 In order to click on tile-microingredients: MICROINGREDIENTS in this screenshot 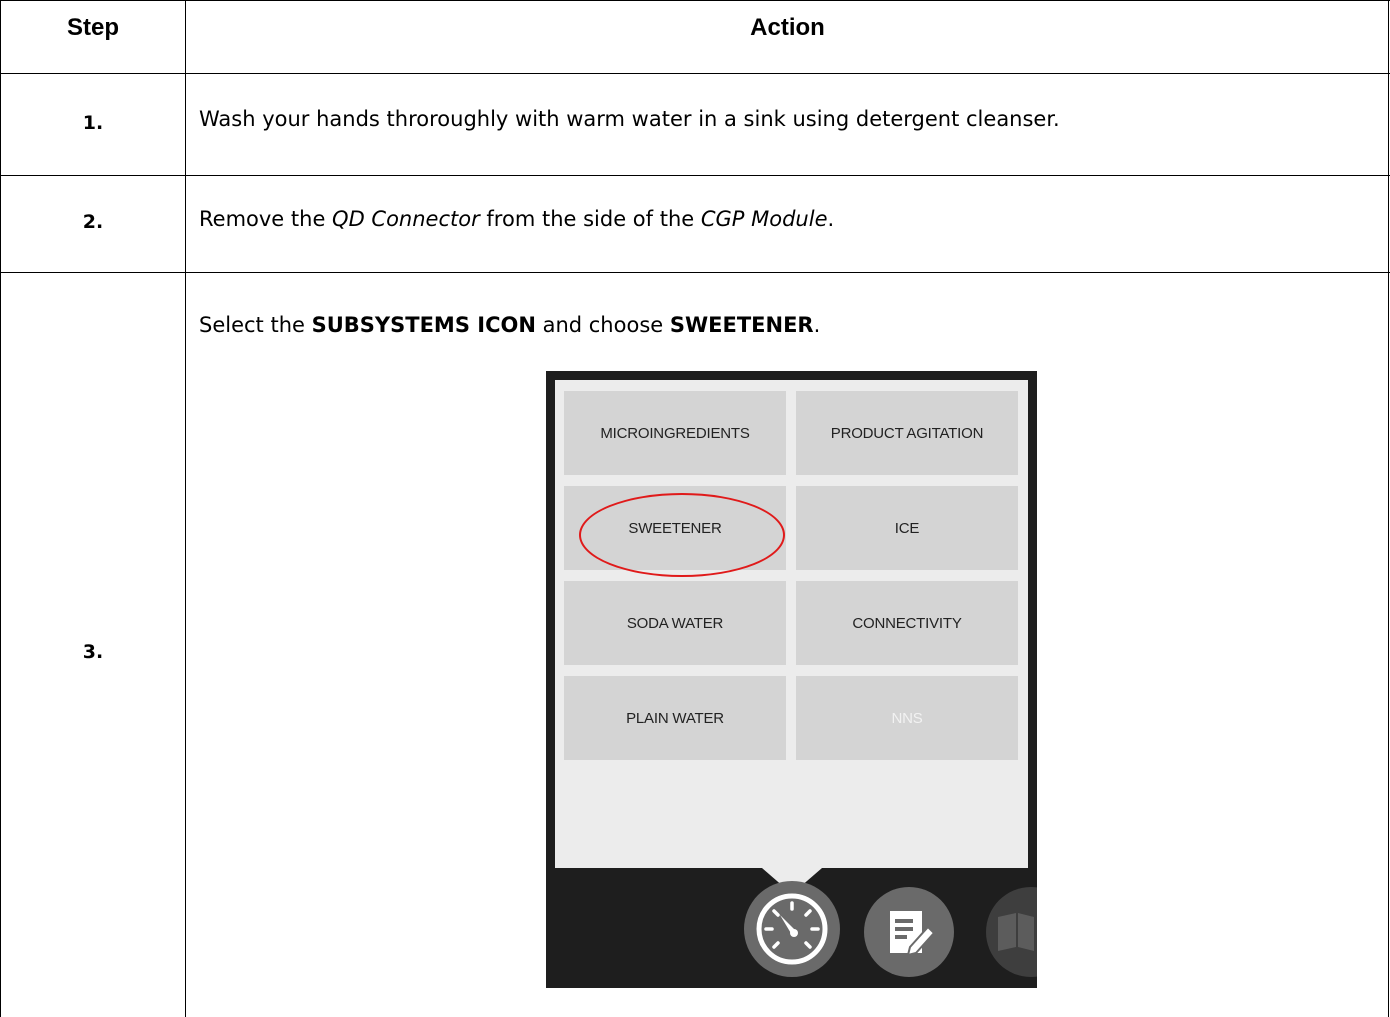, I will do `click(675, 433)`.